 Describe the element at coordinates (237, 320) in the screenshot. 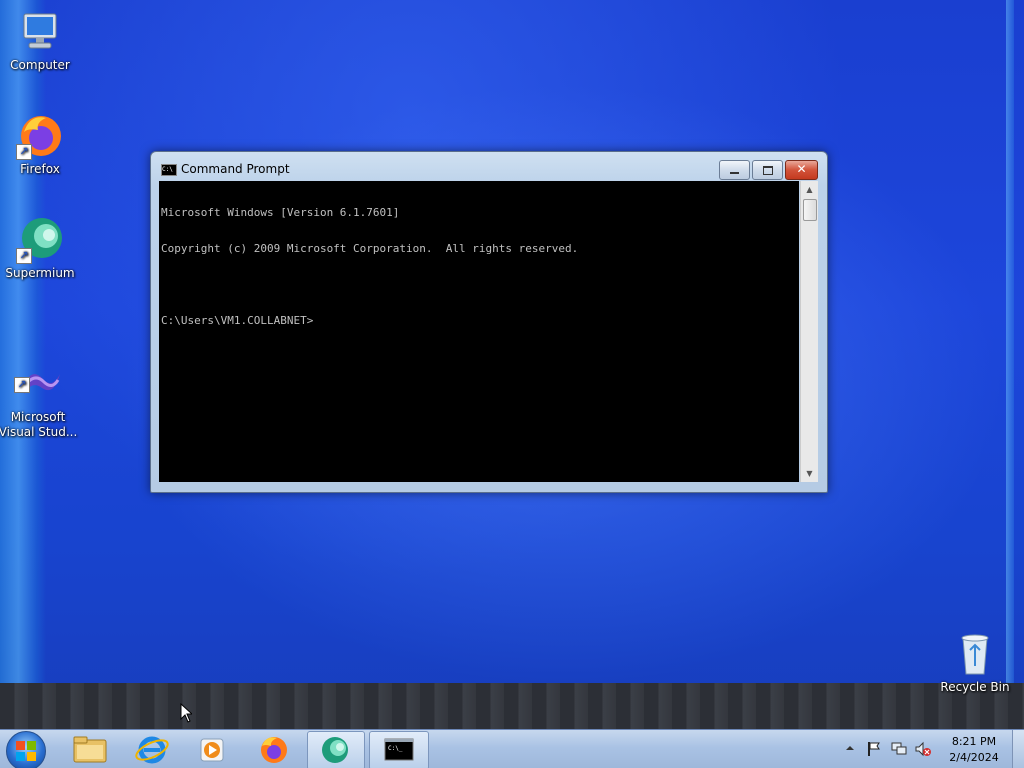

I see `console-prompt: C:\Users\VM1.COLLABNET>` at that location.